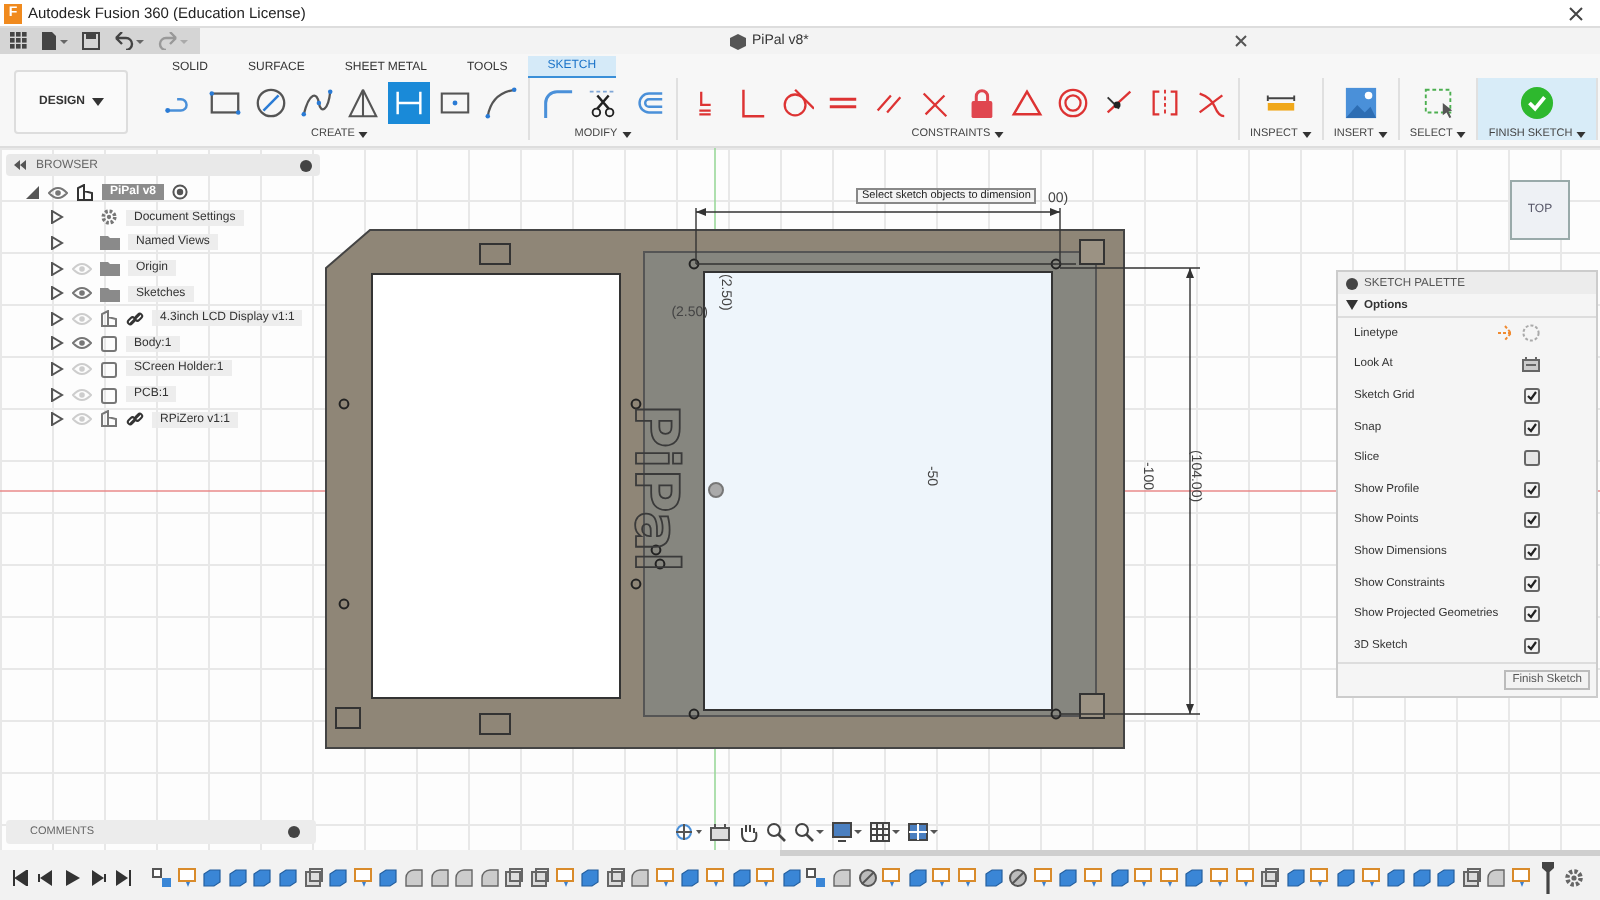 Image resolution: width=1600 pixels, height=900 pixels. I want to click on arc-tool-button, so click(501, 103).